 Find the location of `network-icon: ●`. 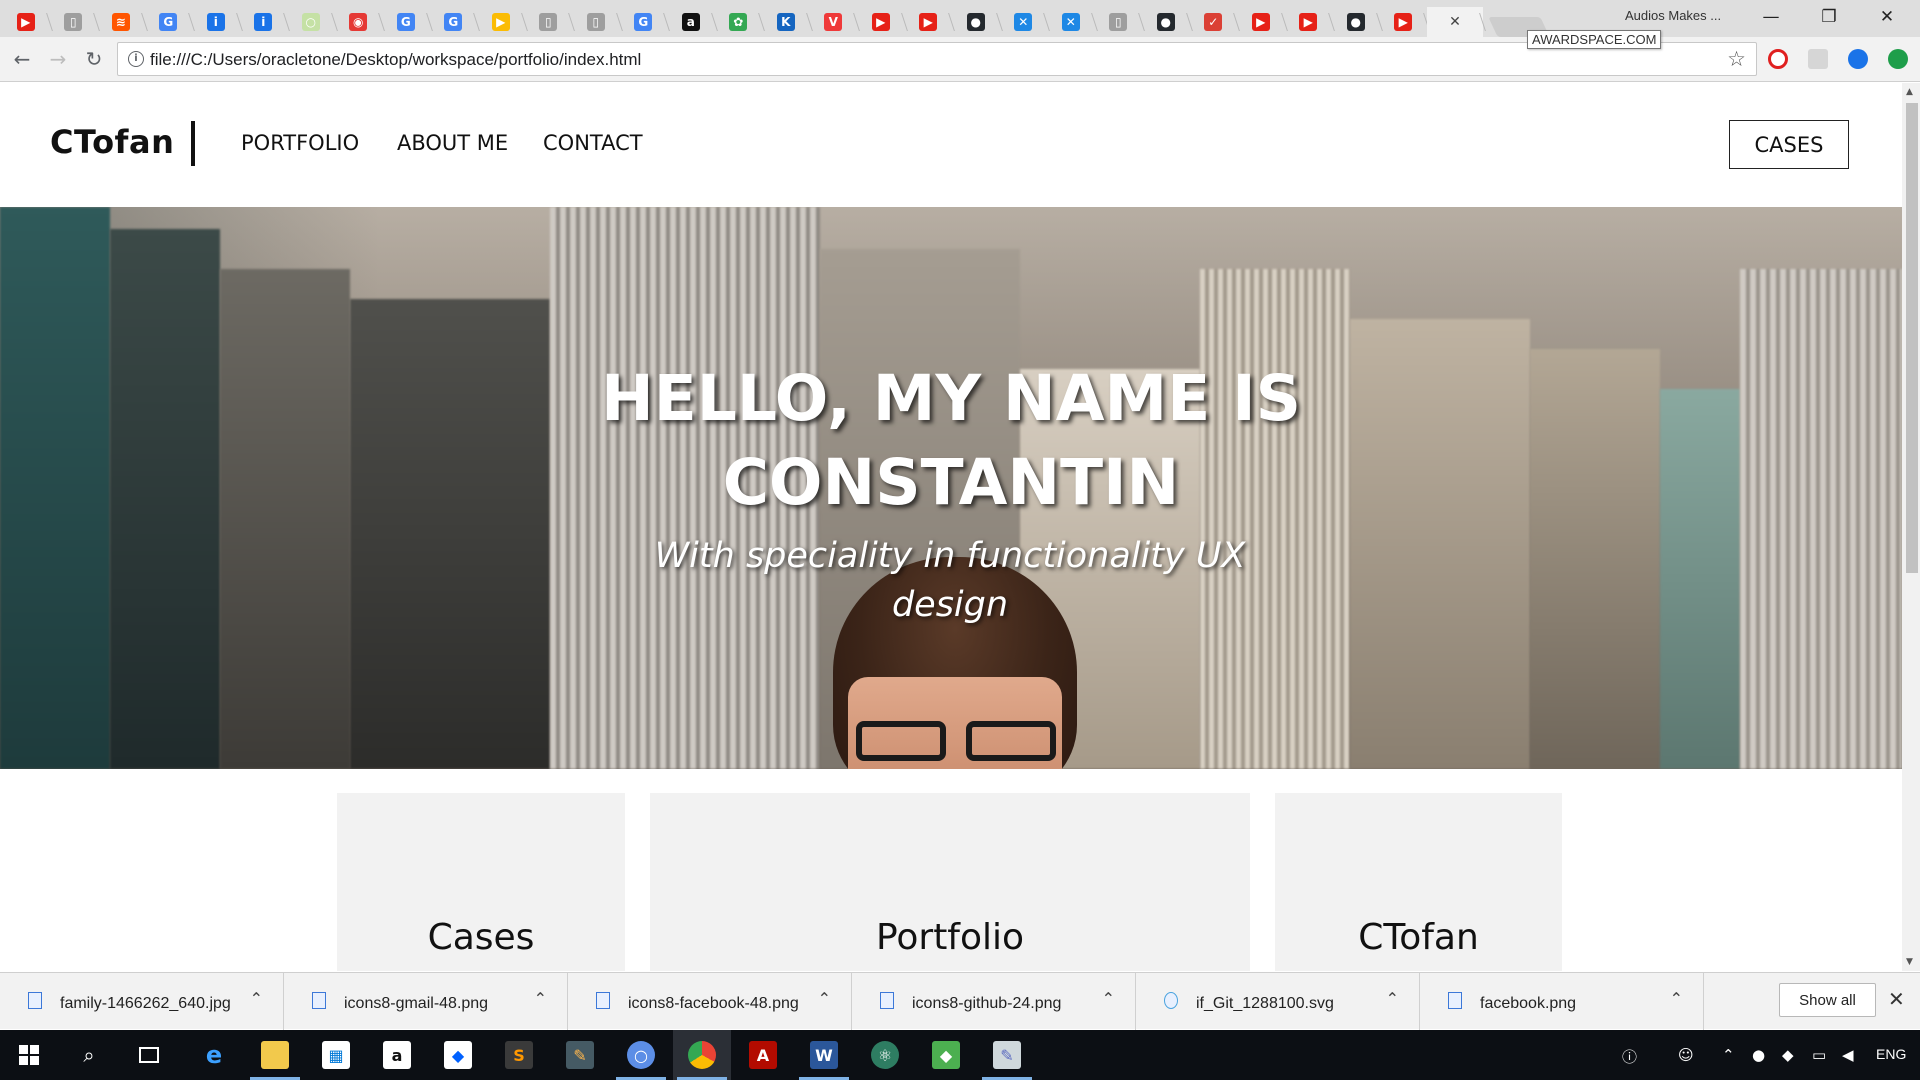

network-icon: ● is located at coordinates (1758, 1055).